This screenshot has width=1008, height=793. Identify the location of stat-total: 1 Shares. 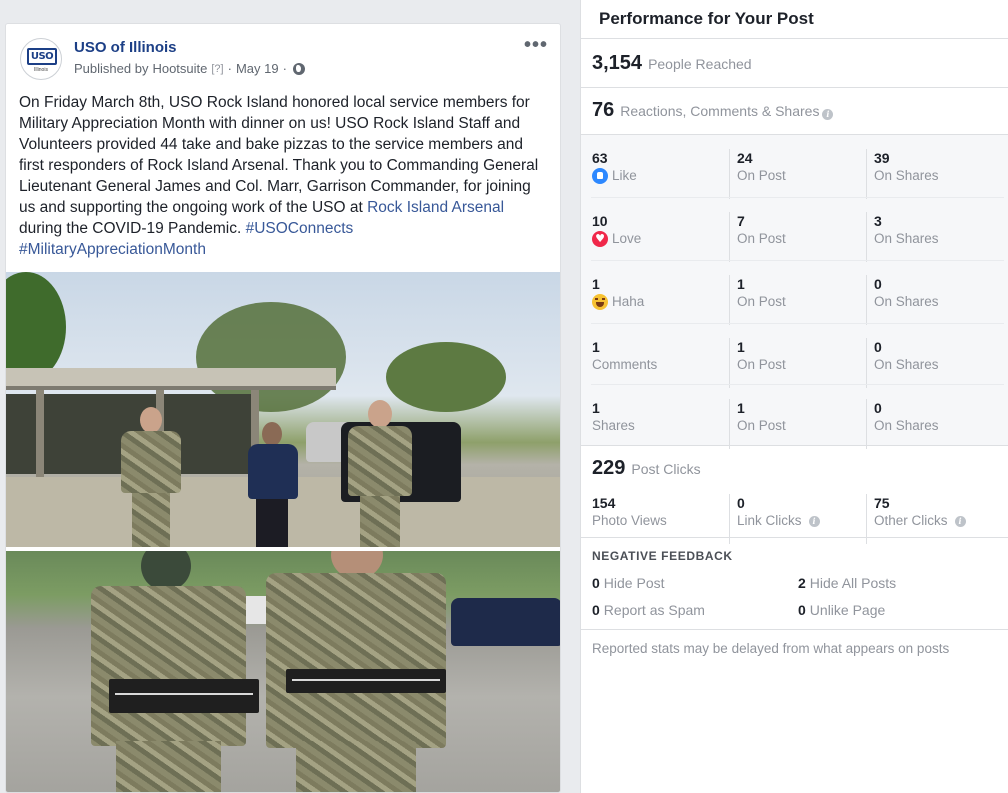
(657, 424).